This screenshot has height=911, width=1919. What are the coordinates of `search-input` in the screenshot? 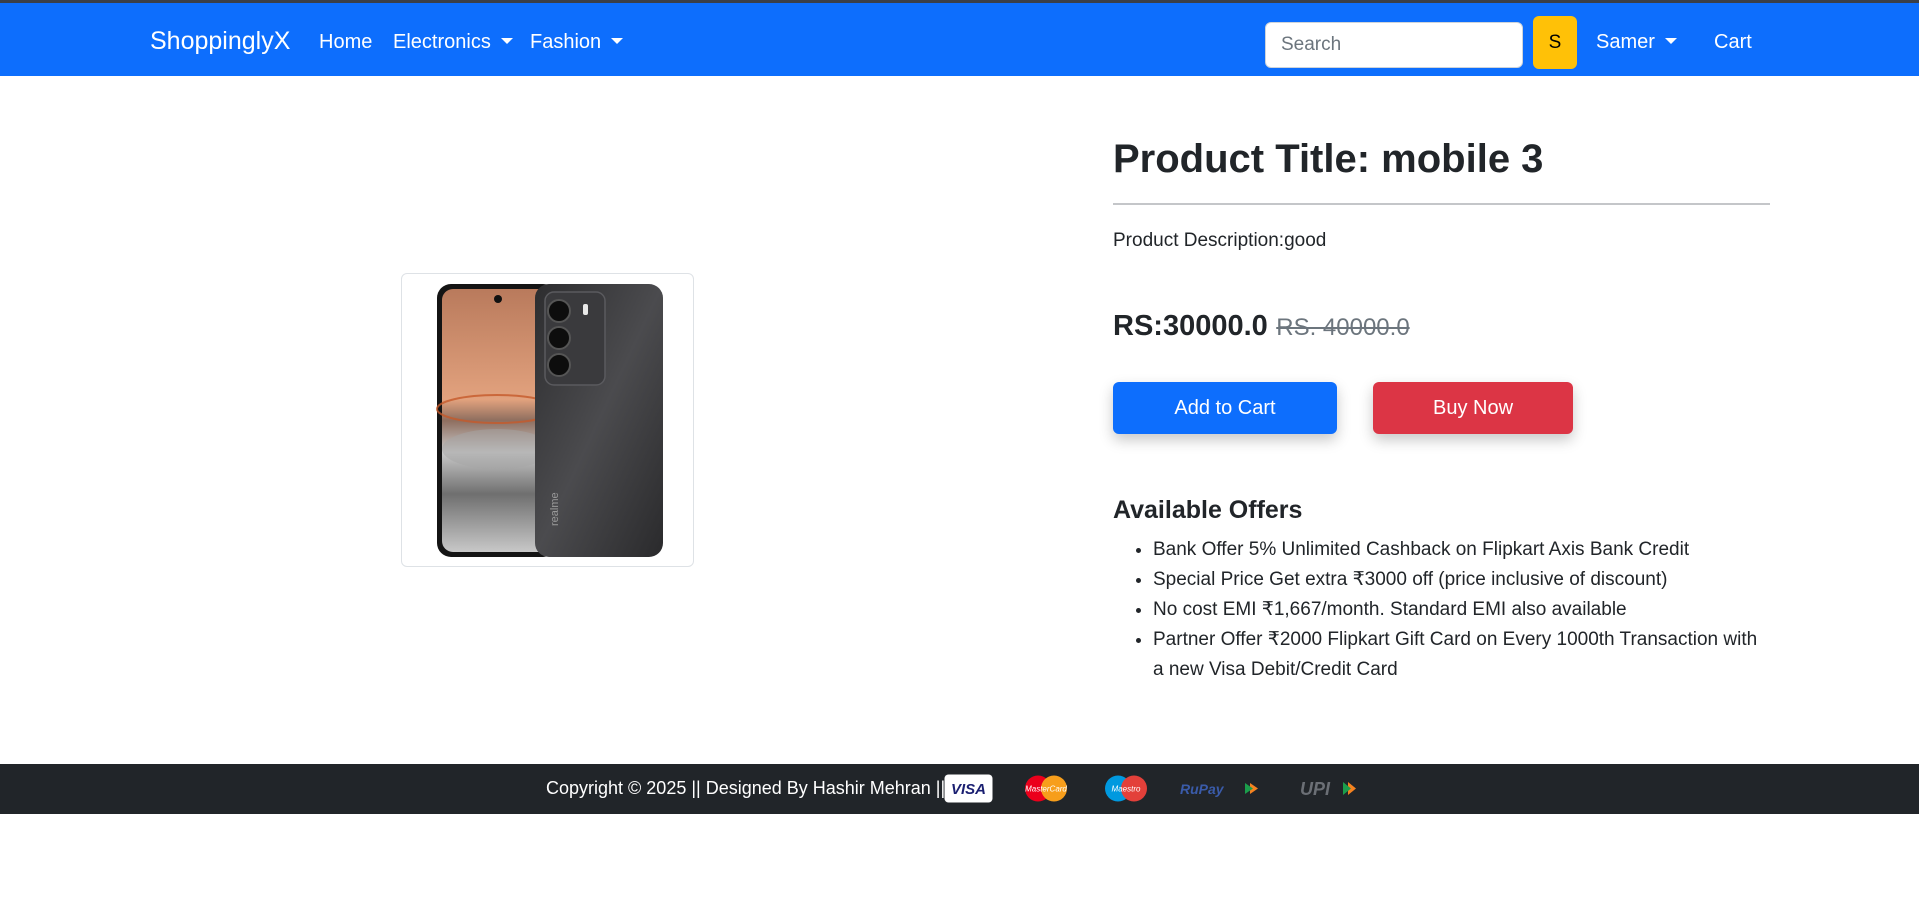 It's located at (1394, 45).